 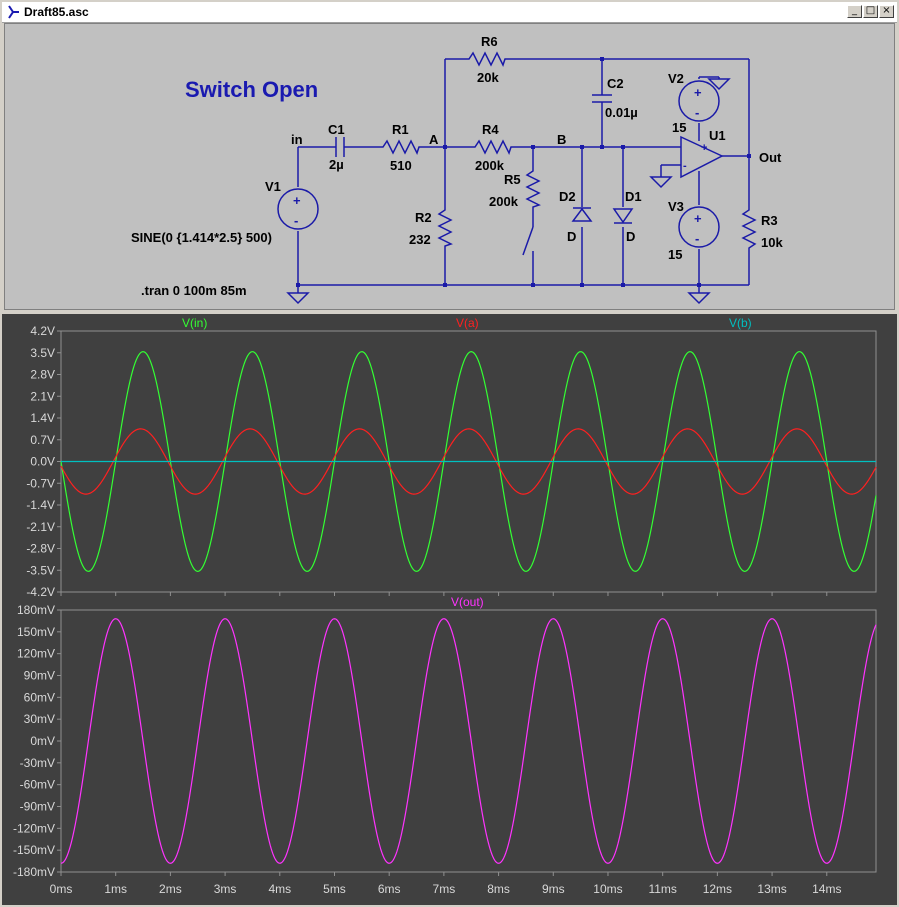 What do you see at coordinates (336, 164) in the screenshot?
I see `c1-value: 2µ` at bounding box center [336, 164].